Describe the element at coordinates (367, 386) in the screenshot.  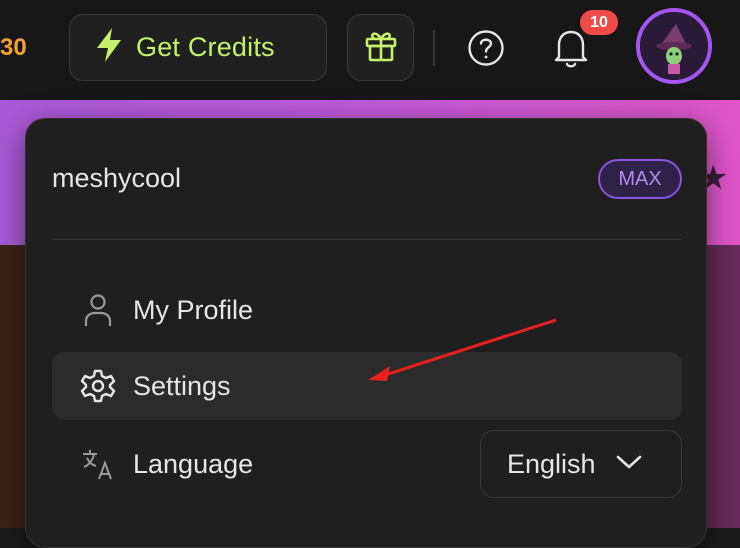
I see `menu-item-settings: Settings` at that location.